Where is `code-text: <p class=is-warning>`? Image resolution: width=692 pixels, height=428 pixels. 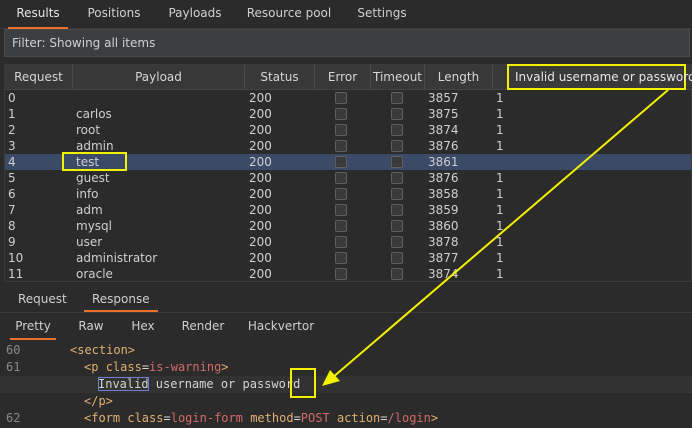
code-text: <p class=is-warning> is located at coordinates (156, 367).